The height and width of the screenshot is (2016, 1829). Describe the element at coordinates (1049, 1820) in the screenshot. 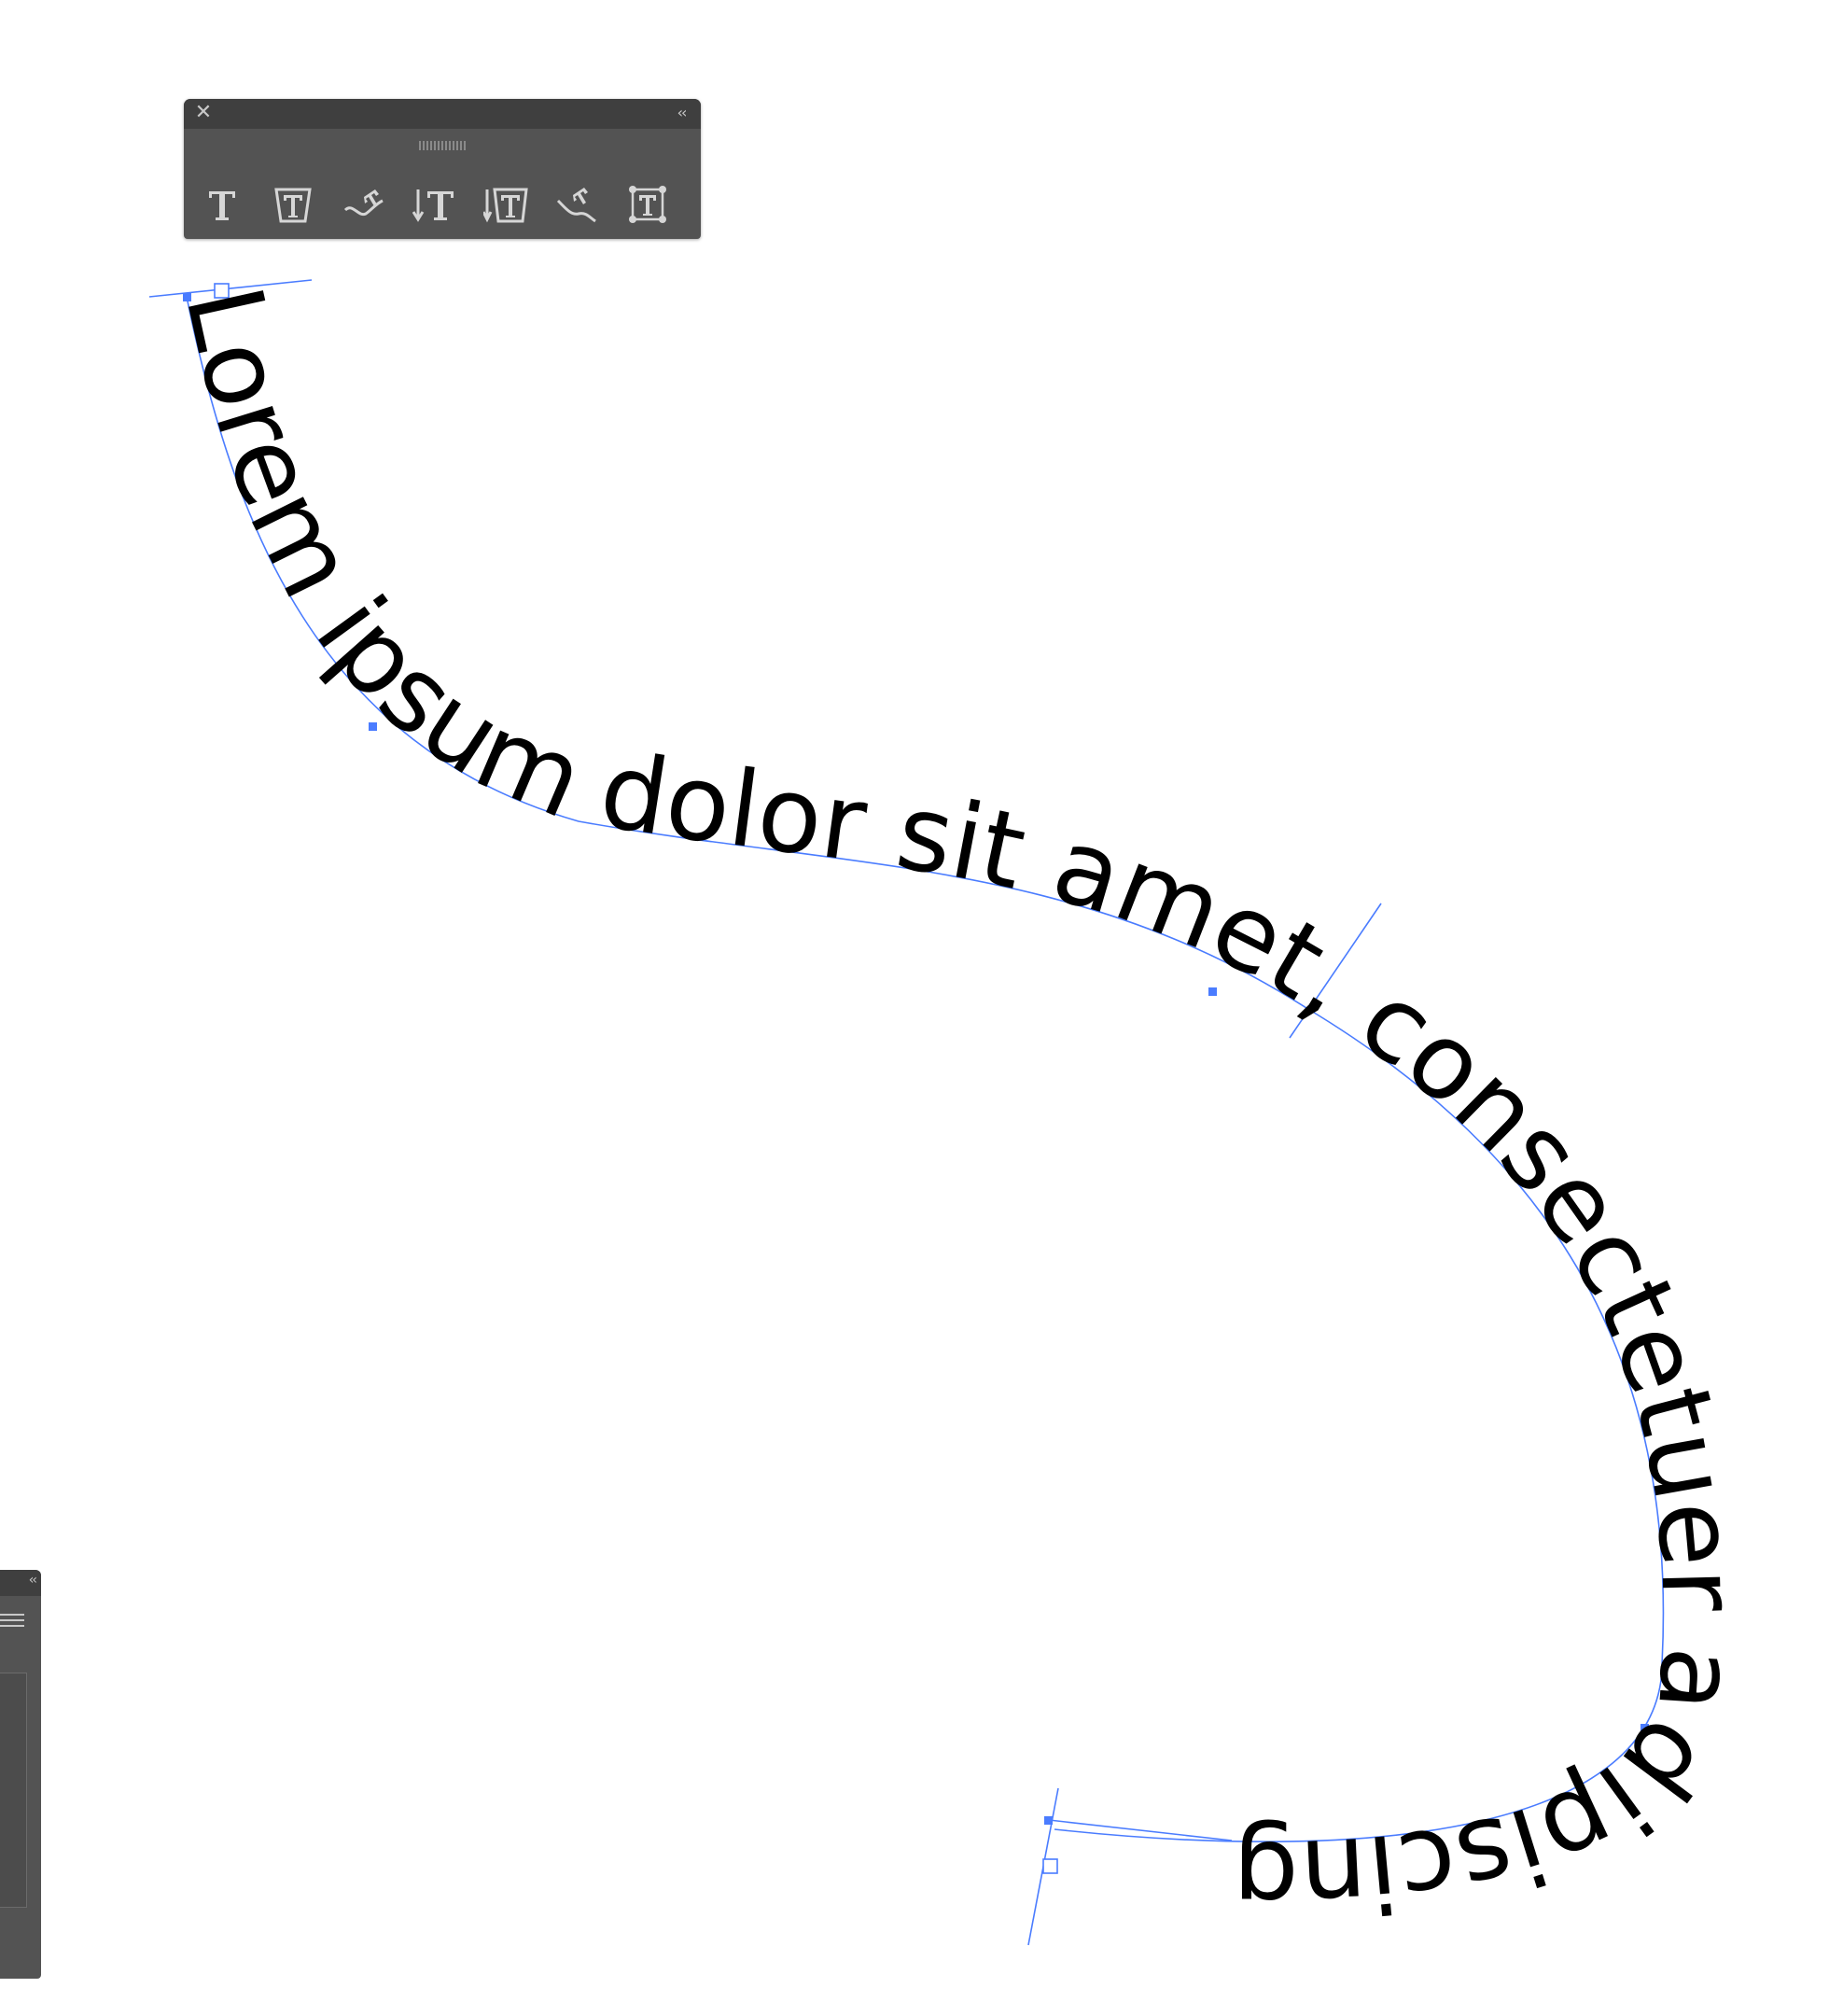

I see `path-end-anchor` at that location.